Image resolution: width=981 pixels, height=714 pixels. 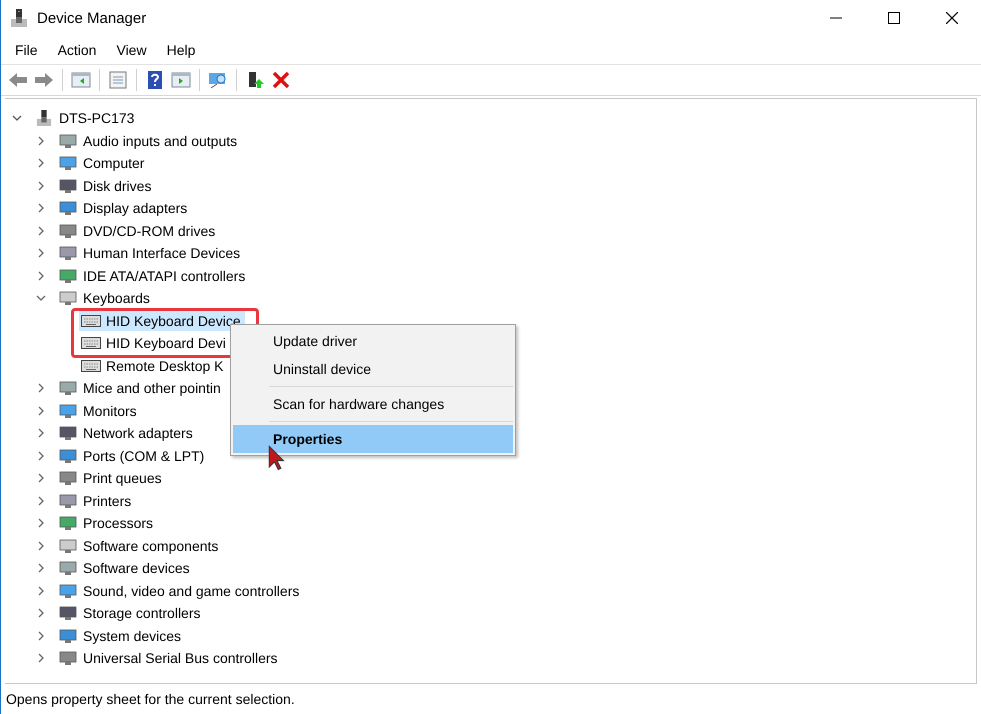 I want to click on tree-item: Processors, so click(x=118, y=523).